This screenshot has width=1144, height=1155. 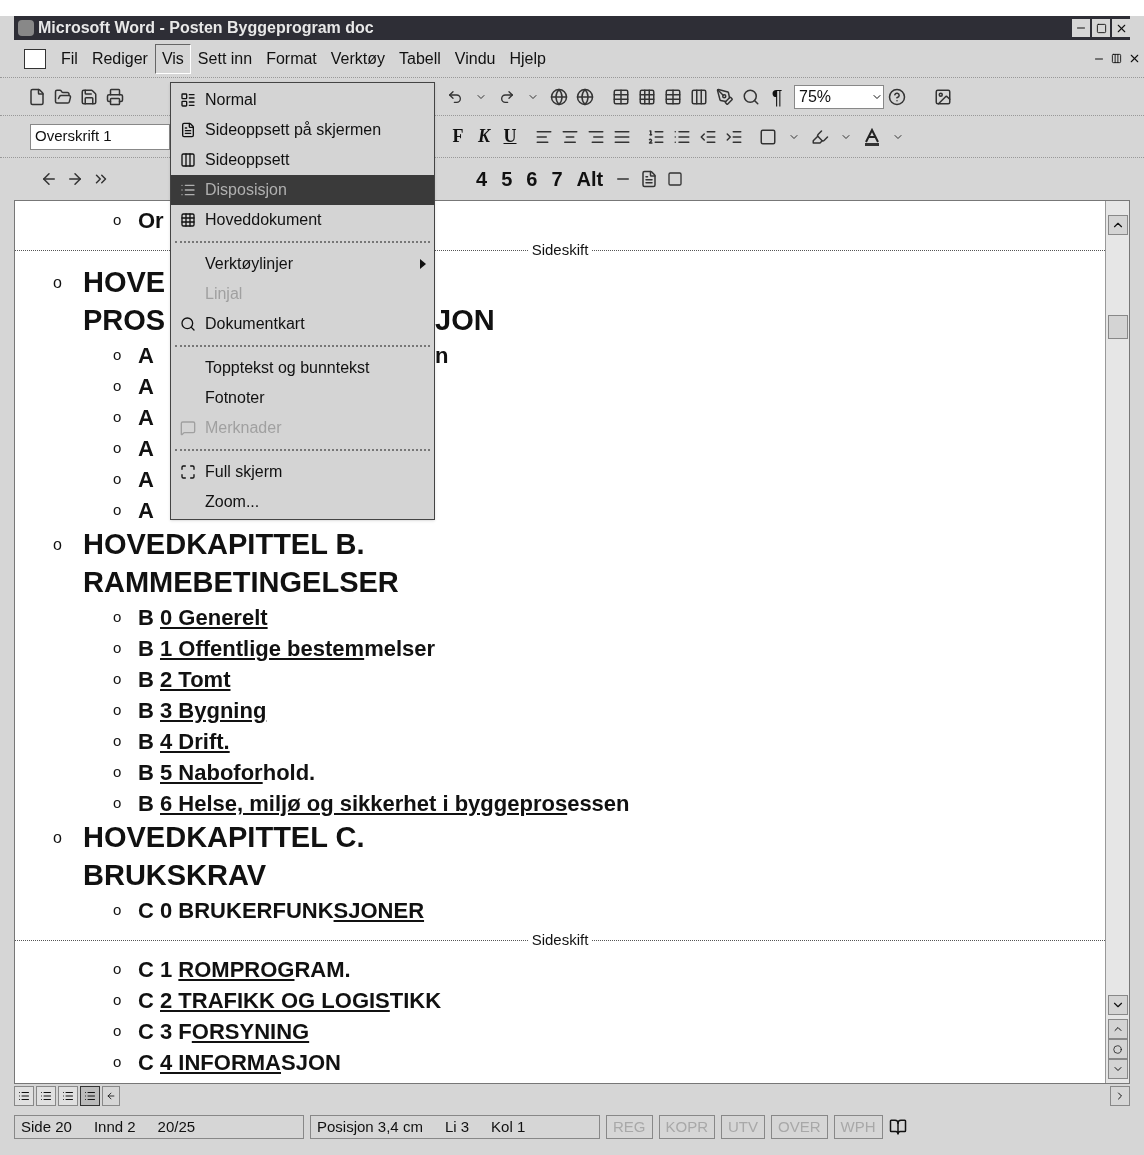 I want to click on menu-item: Dokumentkart, so click(x=302, y=324).